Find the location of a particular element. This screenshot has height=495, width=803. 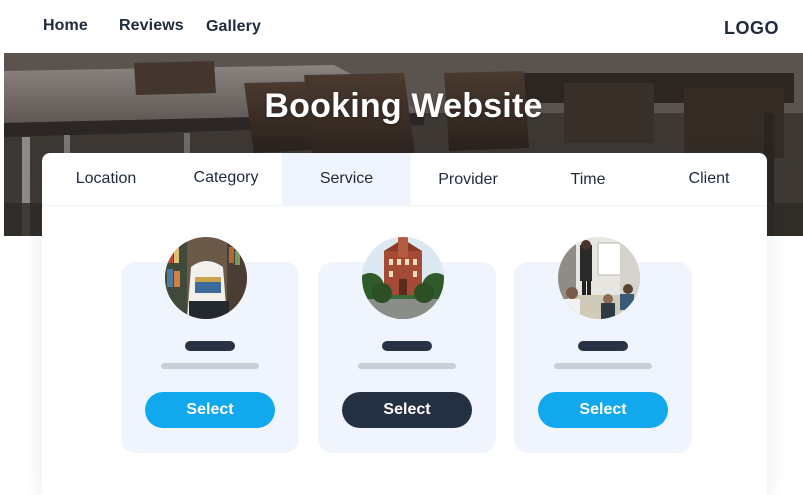

logo: LOGO is located at coordinates (751, 28).